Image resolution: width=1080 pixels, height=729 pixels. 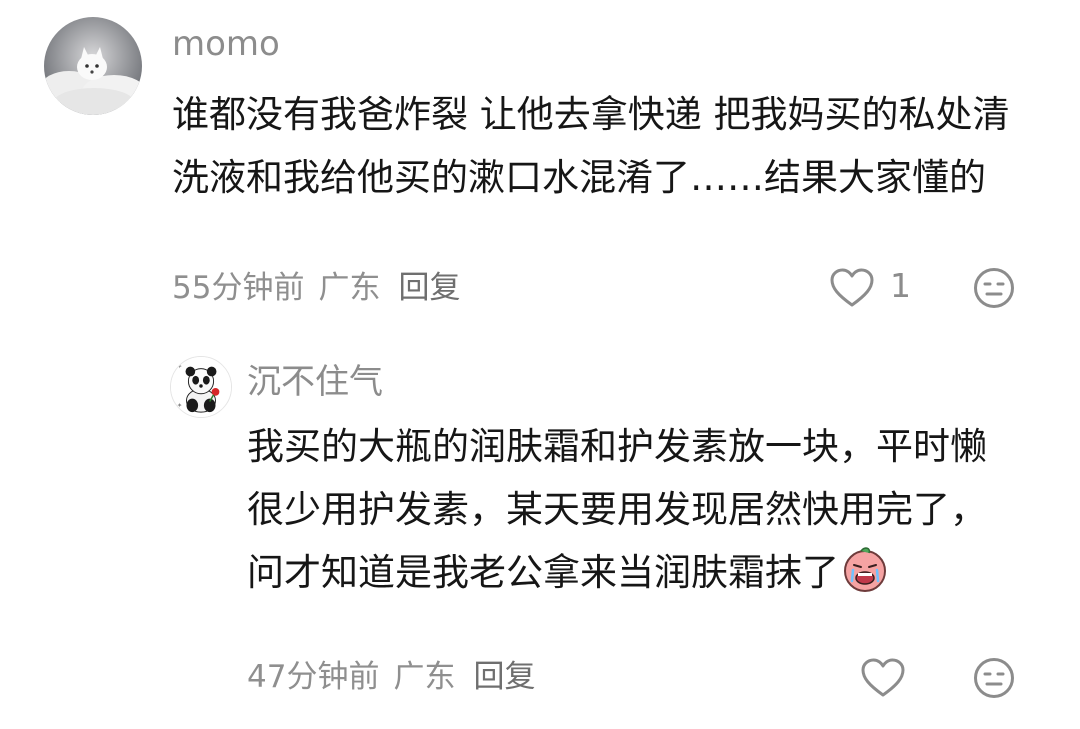 What do you see at coordinates (201, 387) in the screenshot?
I see `reply-avatar: ✦ ✦` at bounding box center [201, 387].